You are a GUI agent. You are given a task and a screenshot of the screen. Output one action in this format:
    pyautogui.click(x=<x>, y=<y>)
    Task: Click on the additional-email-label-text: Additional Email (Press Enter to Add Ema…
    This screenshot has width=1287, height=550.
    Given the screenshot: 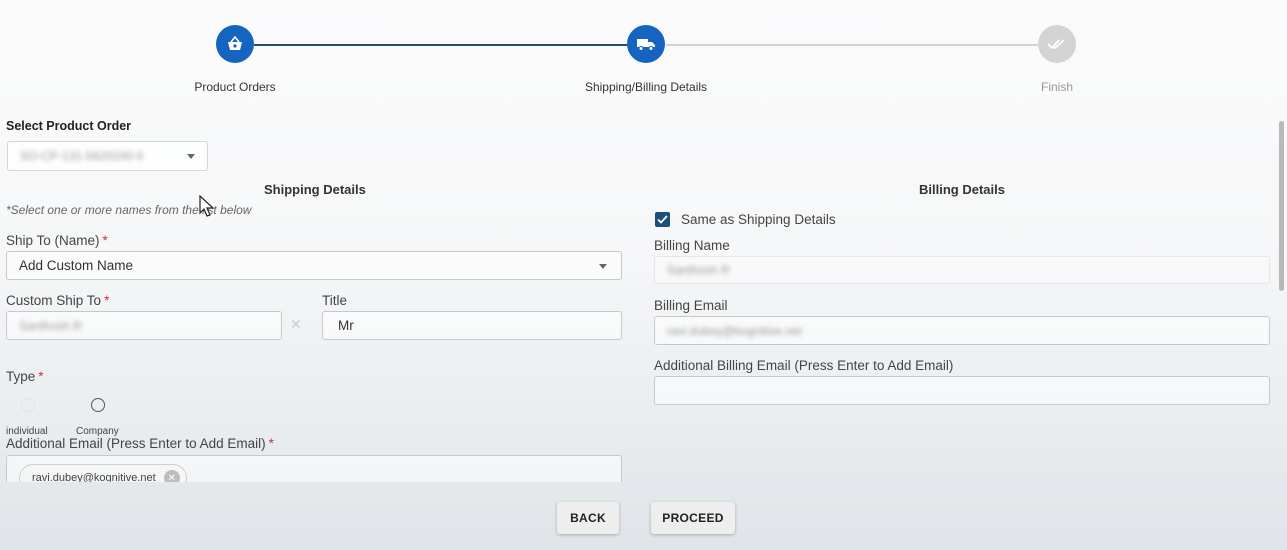 What is the action you would take?
    pyautogui.click(x=136, y=443)
    